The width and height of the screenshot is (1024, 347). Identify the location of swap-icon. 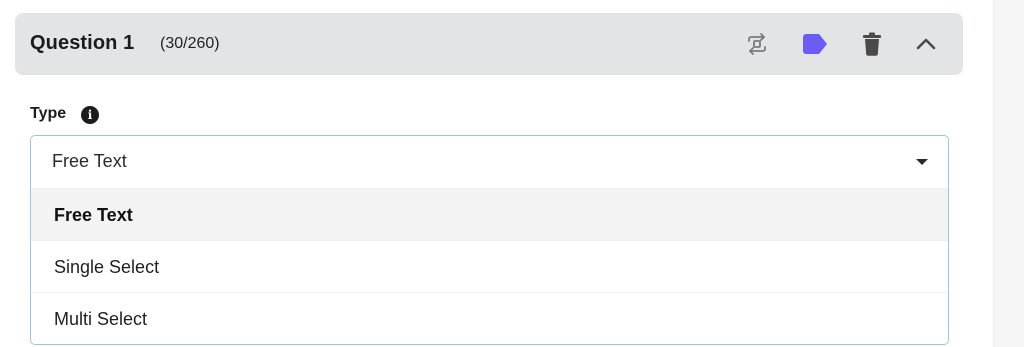
(757, 44).